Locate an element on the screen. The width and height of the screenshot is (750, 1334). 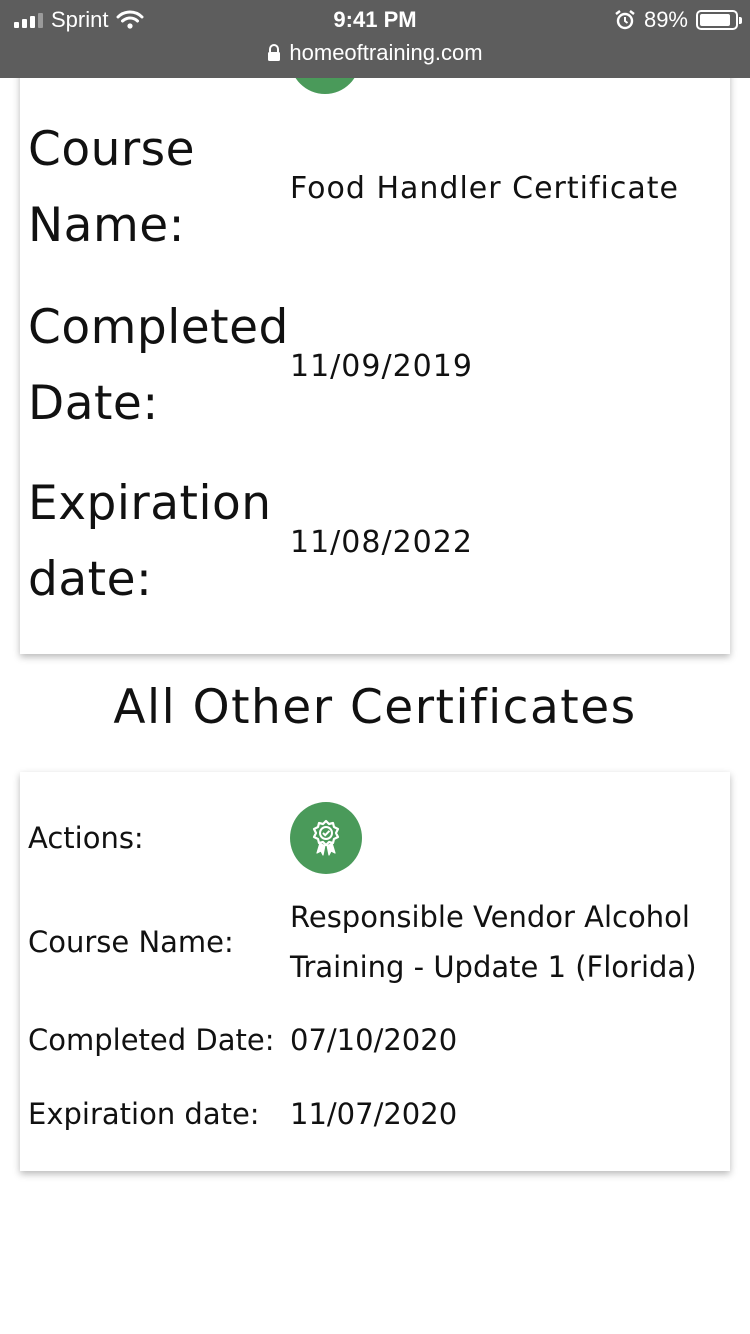
completed-date-value: 11/09/2019 is located at coordinates (381, 366).